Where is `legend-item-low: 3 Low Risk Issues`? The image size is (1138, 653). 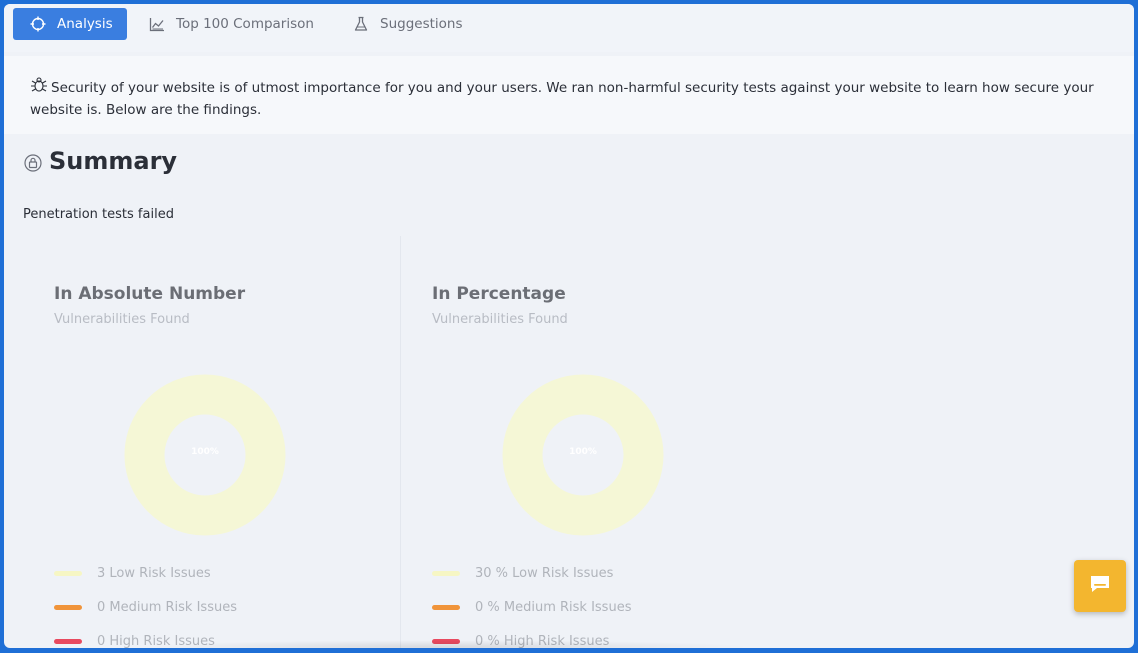
legend-item-low: 3 Low Risk Issues is located at coordinates (145, 573).